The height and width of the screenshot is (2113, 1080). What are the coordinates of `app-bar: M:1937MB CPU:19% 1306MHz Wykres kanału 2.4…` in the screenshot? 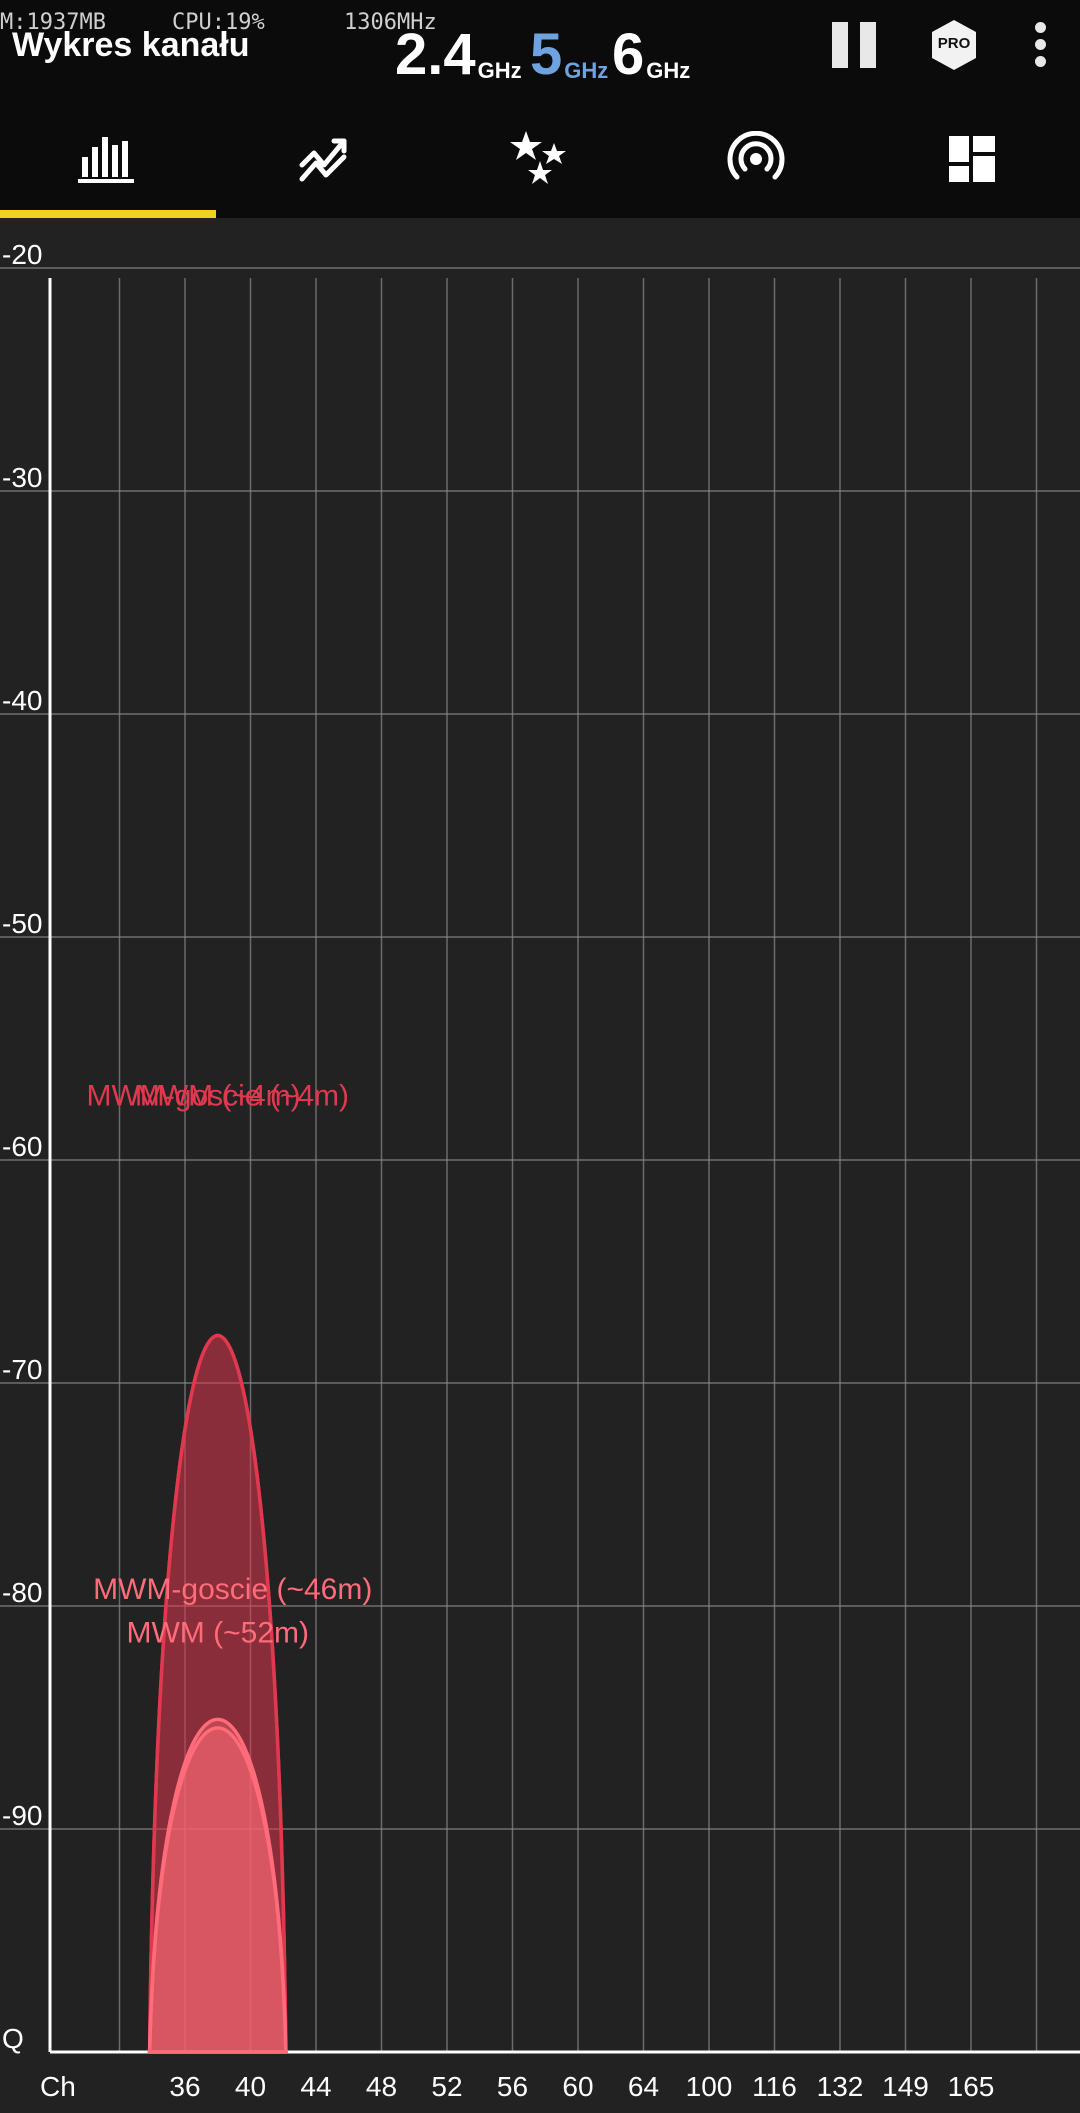 It's located at (540, 109).